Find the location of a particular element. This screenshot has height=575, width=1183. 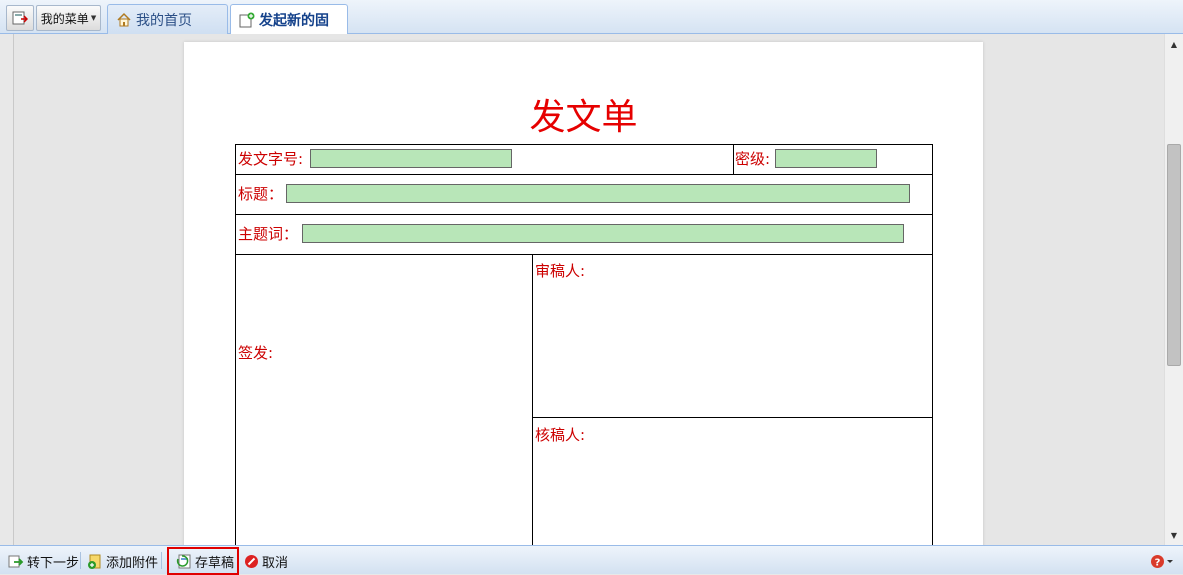

next-step-icon is located at coordinates (16, 561).